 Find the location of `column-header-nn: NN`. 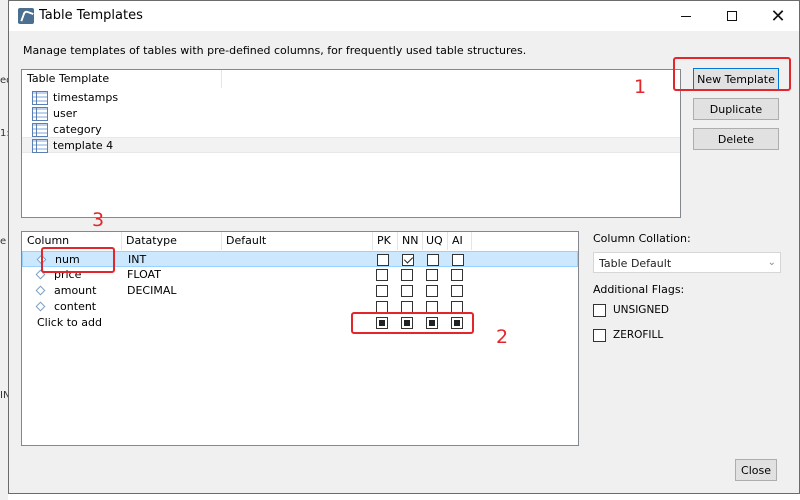

column-header-nn: NN is located at coordinates (410, 240).